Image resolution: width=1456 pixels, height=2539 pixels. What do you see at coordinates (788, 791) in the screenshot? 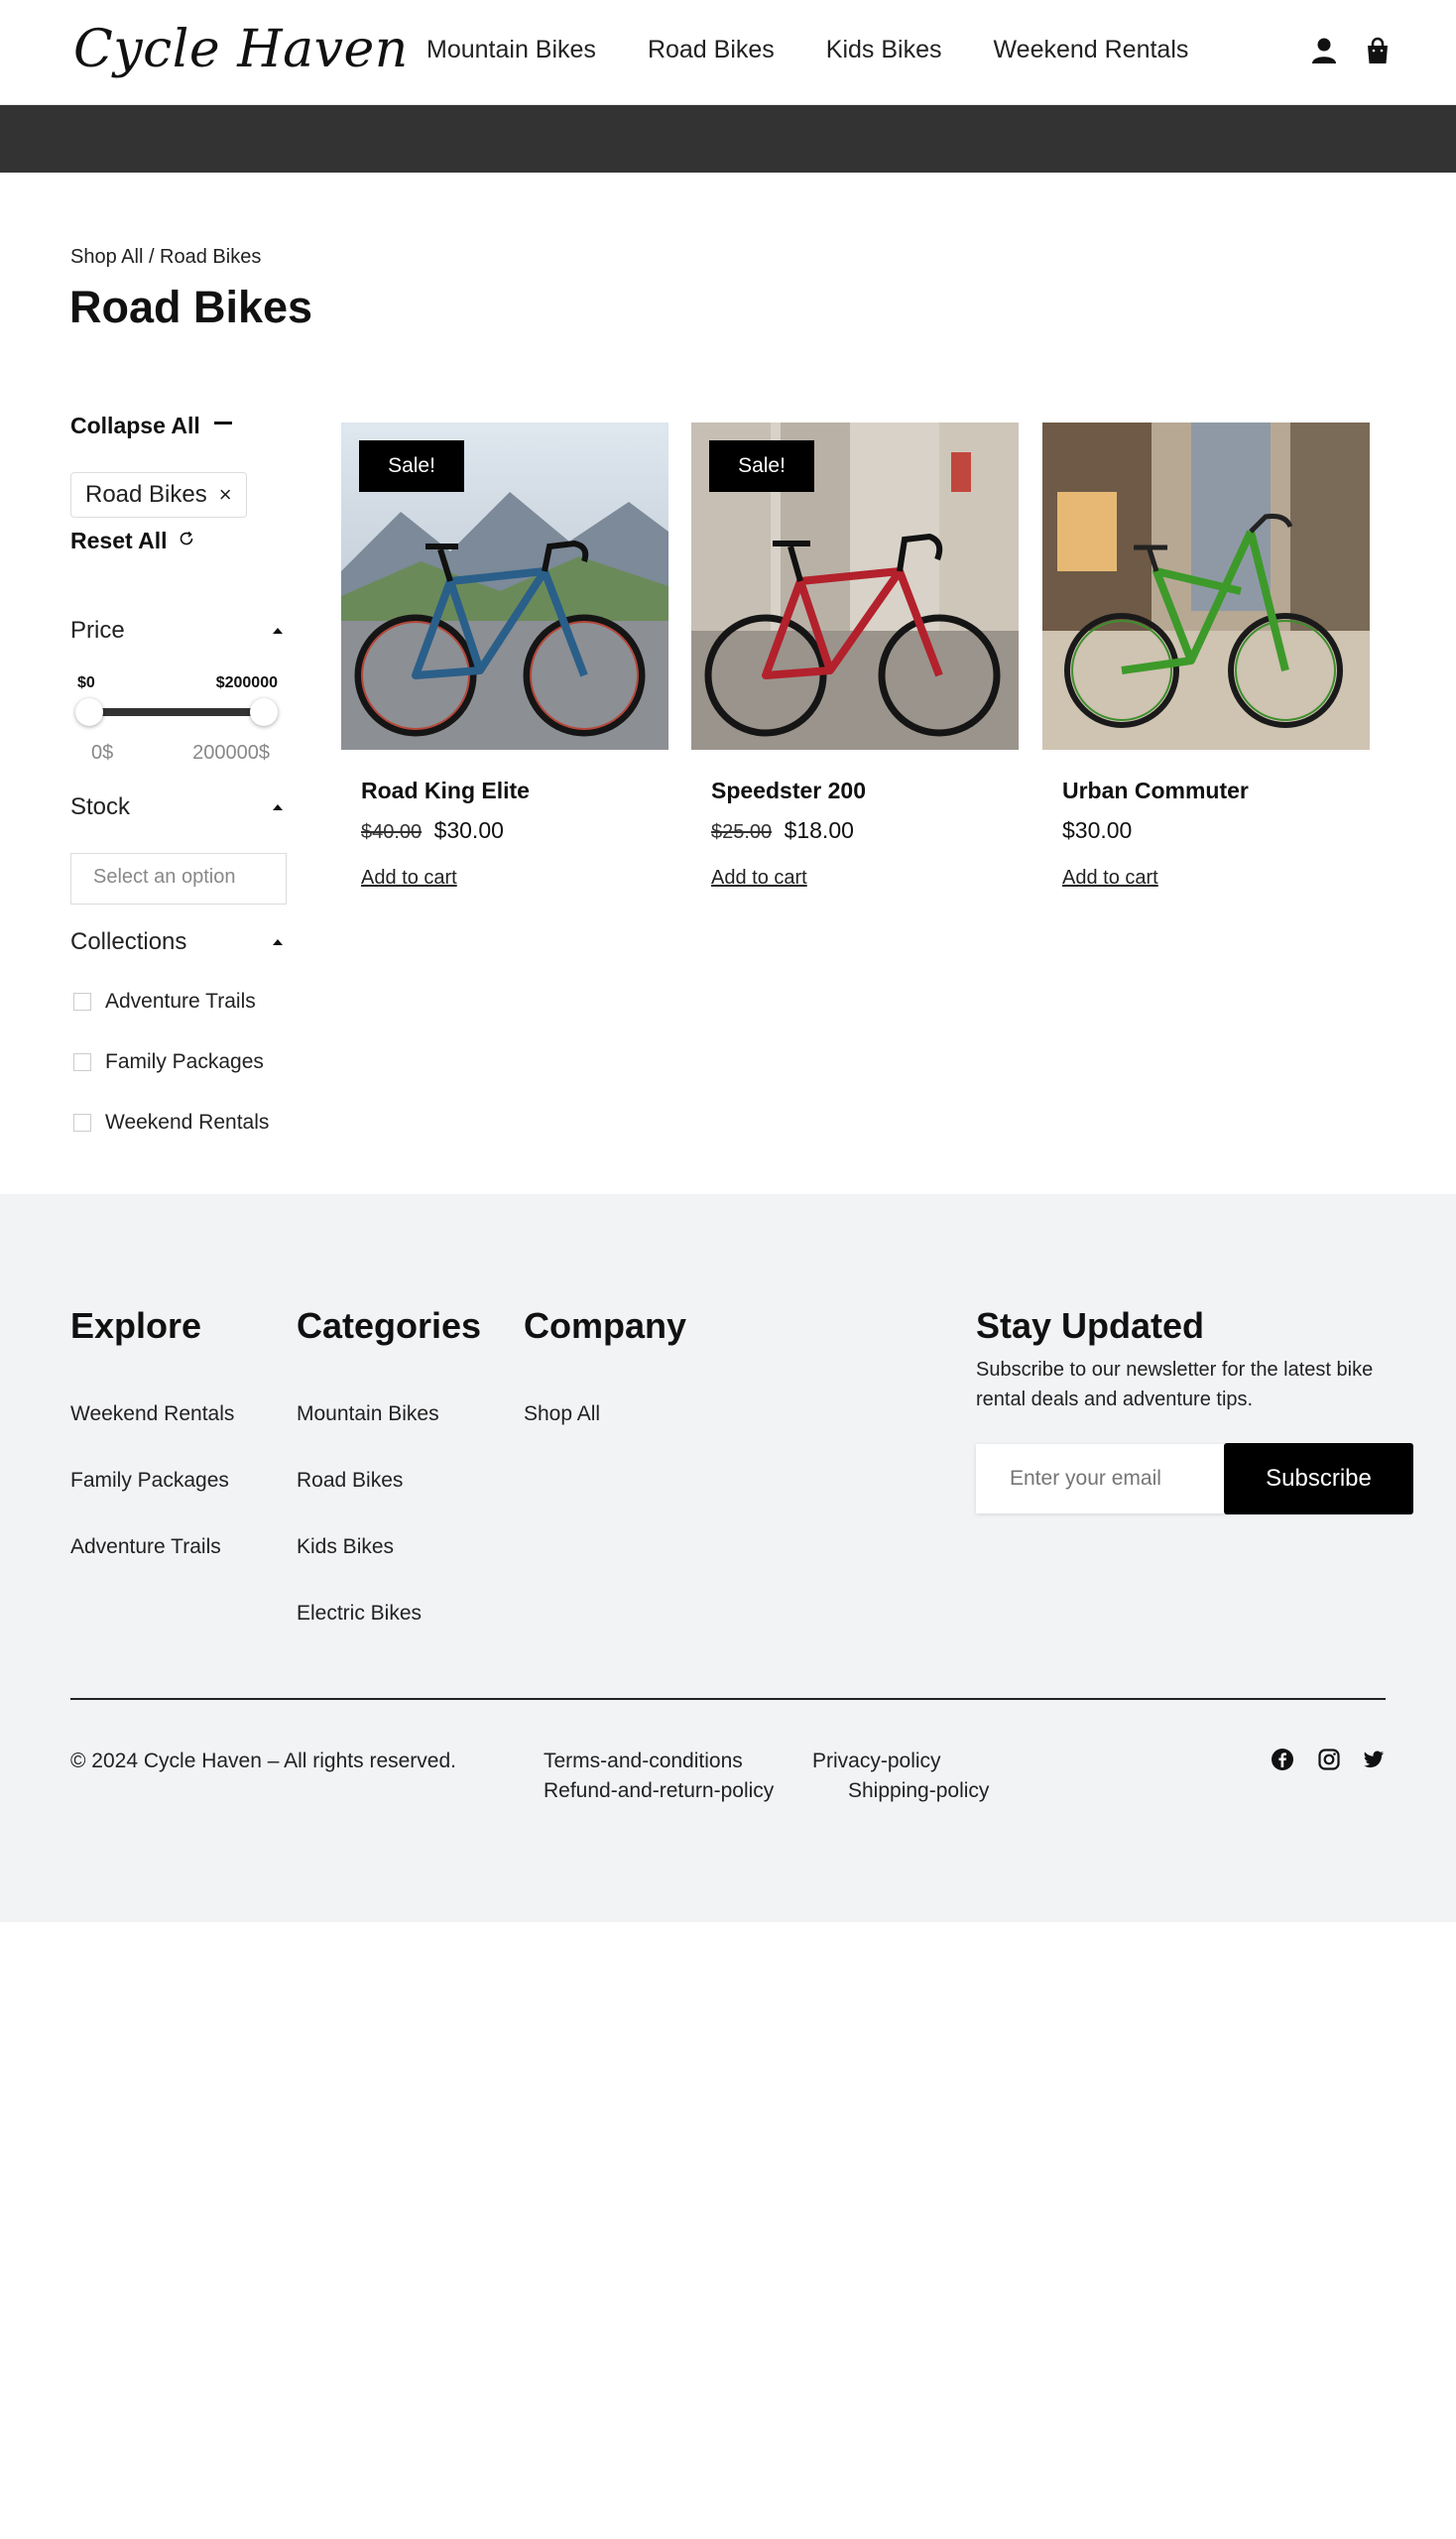
I see `product-name: Speedster 200` at bounding box center [788, 791].